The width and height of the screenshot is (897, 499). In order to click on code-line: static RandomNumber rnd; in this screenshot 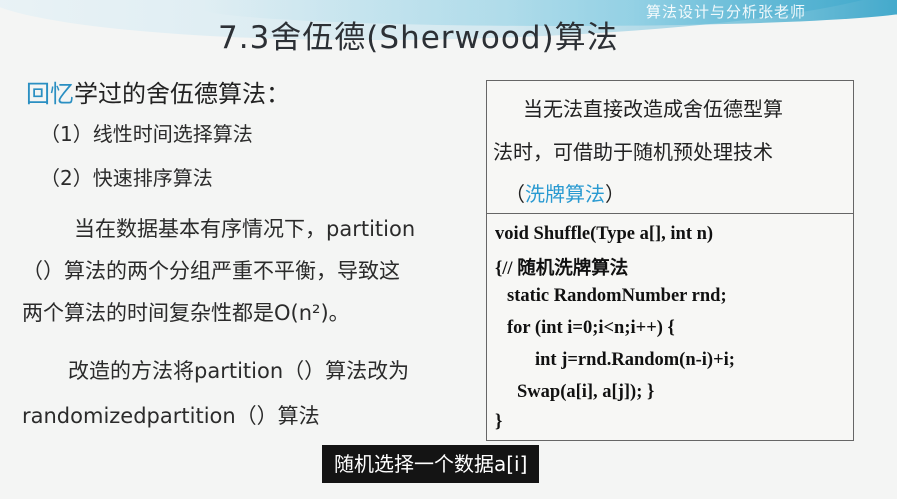, I will do `click(617, 296)`.